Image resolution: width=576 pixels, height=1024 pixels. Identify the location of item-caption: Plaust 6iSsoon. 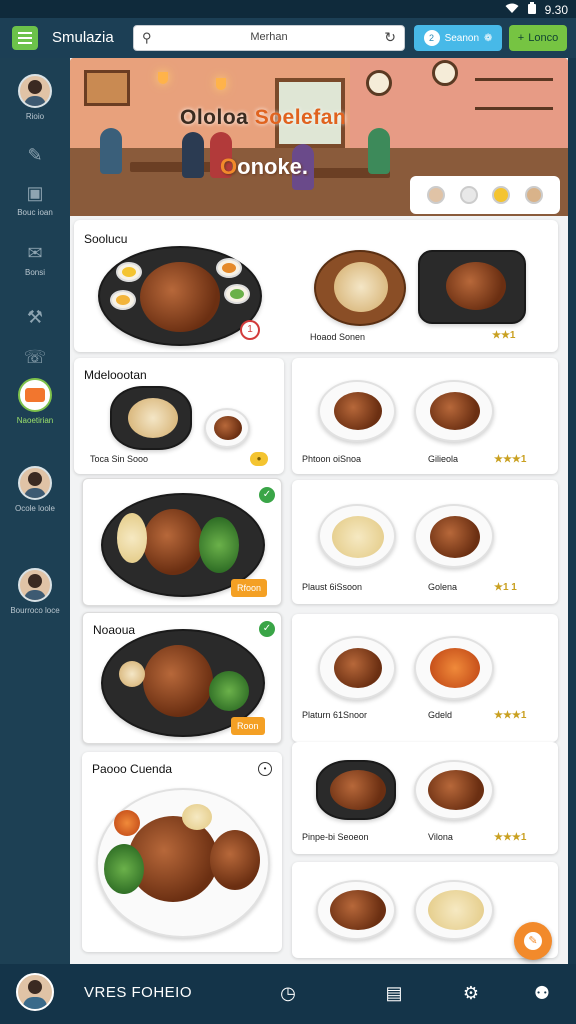
(332, 587).